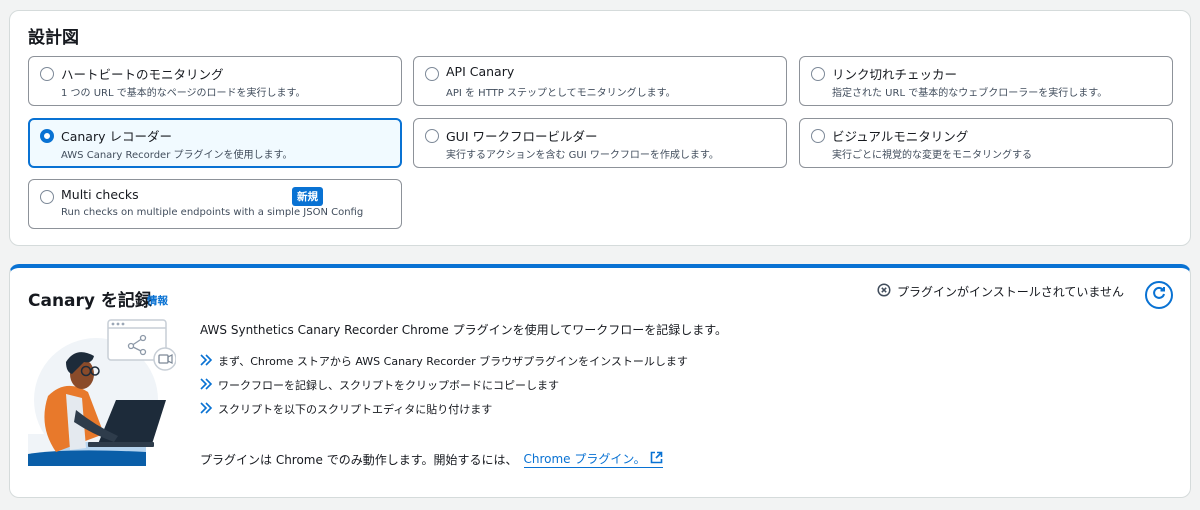  Describe the element at coordinates (116, 136) in the screenshot. I see `option-title: Canary レコーダー` at that location.